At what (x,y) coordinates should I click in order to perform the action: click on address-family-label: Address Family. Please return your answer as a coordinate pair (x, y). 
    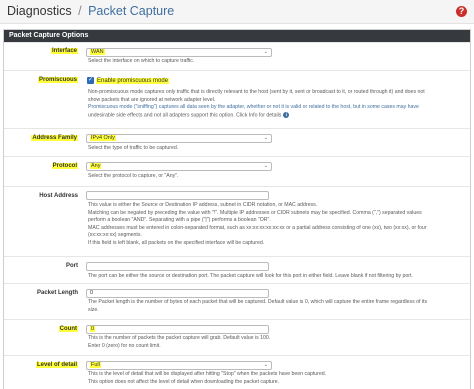
    Looking at the image, I should click on (54, 138).